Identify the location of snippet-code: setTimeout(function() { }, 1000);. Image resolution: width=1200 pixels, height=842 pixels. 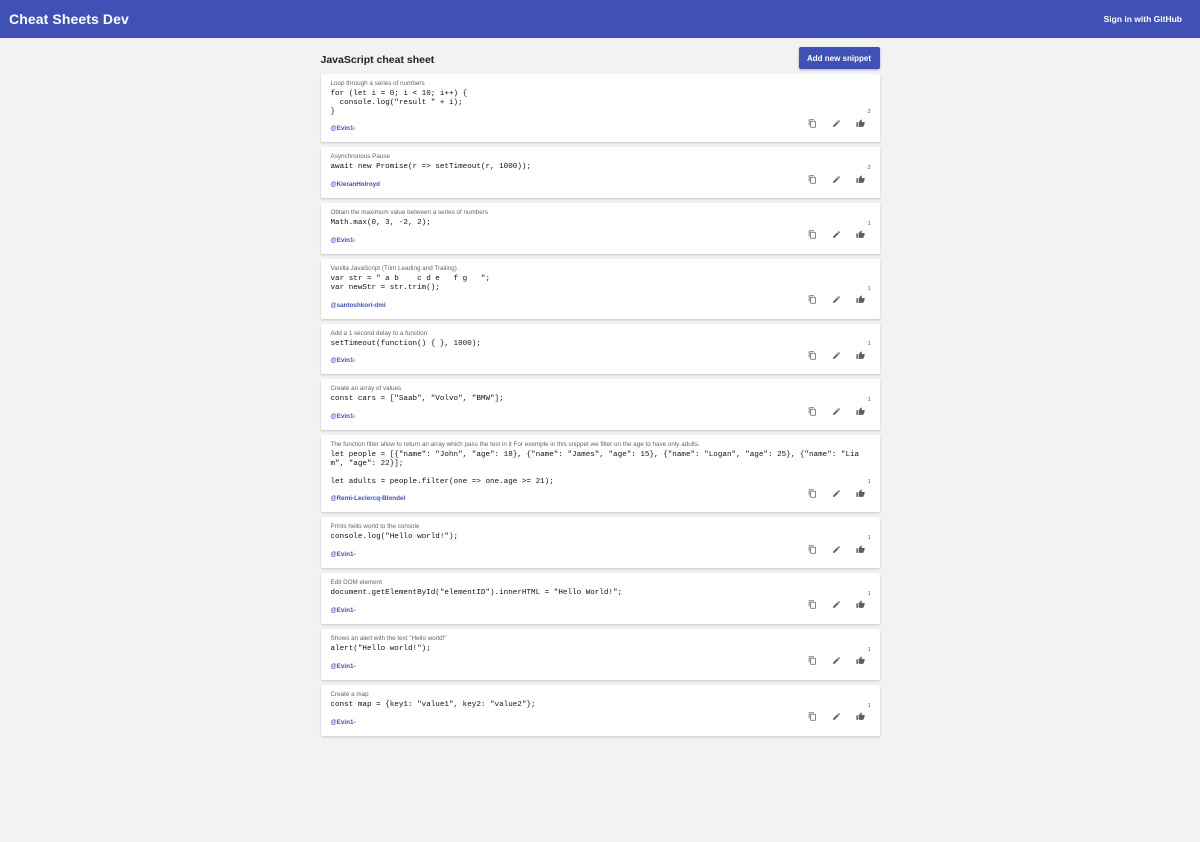
(405, 343).